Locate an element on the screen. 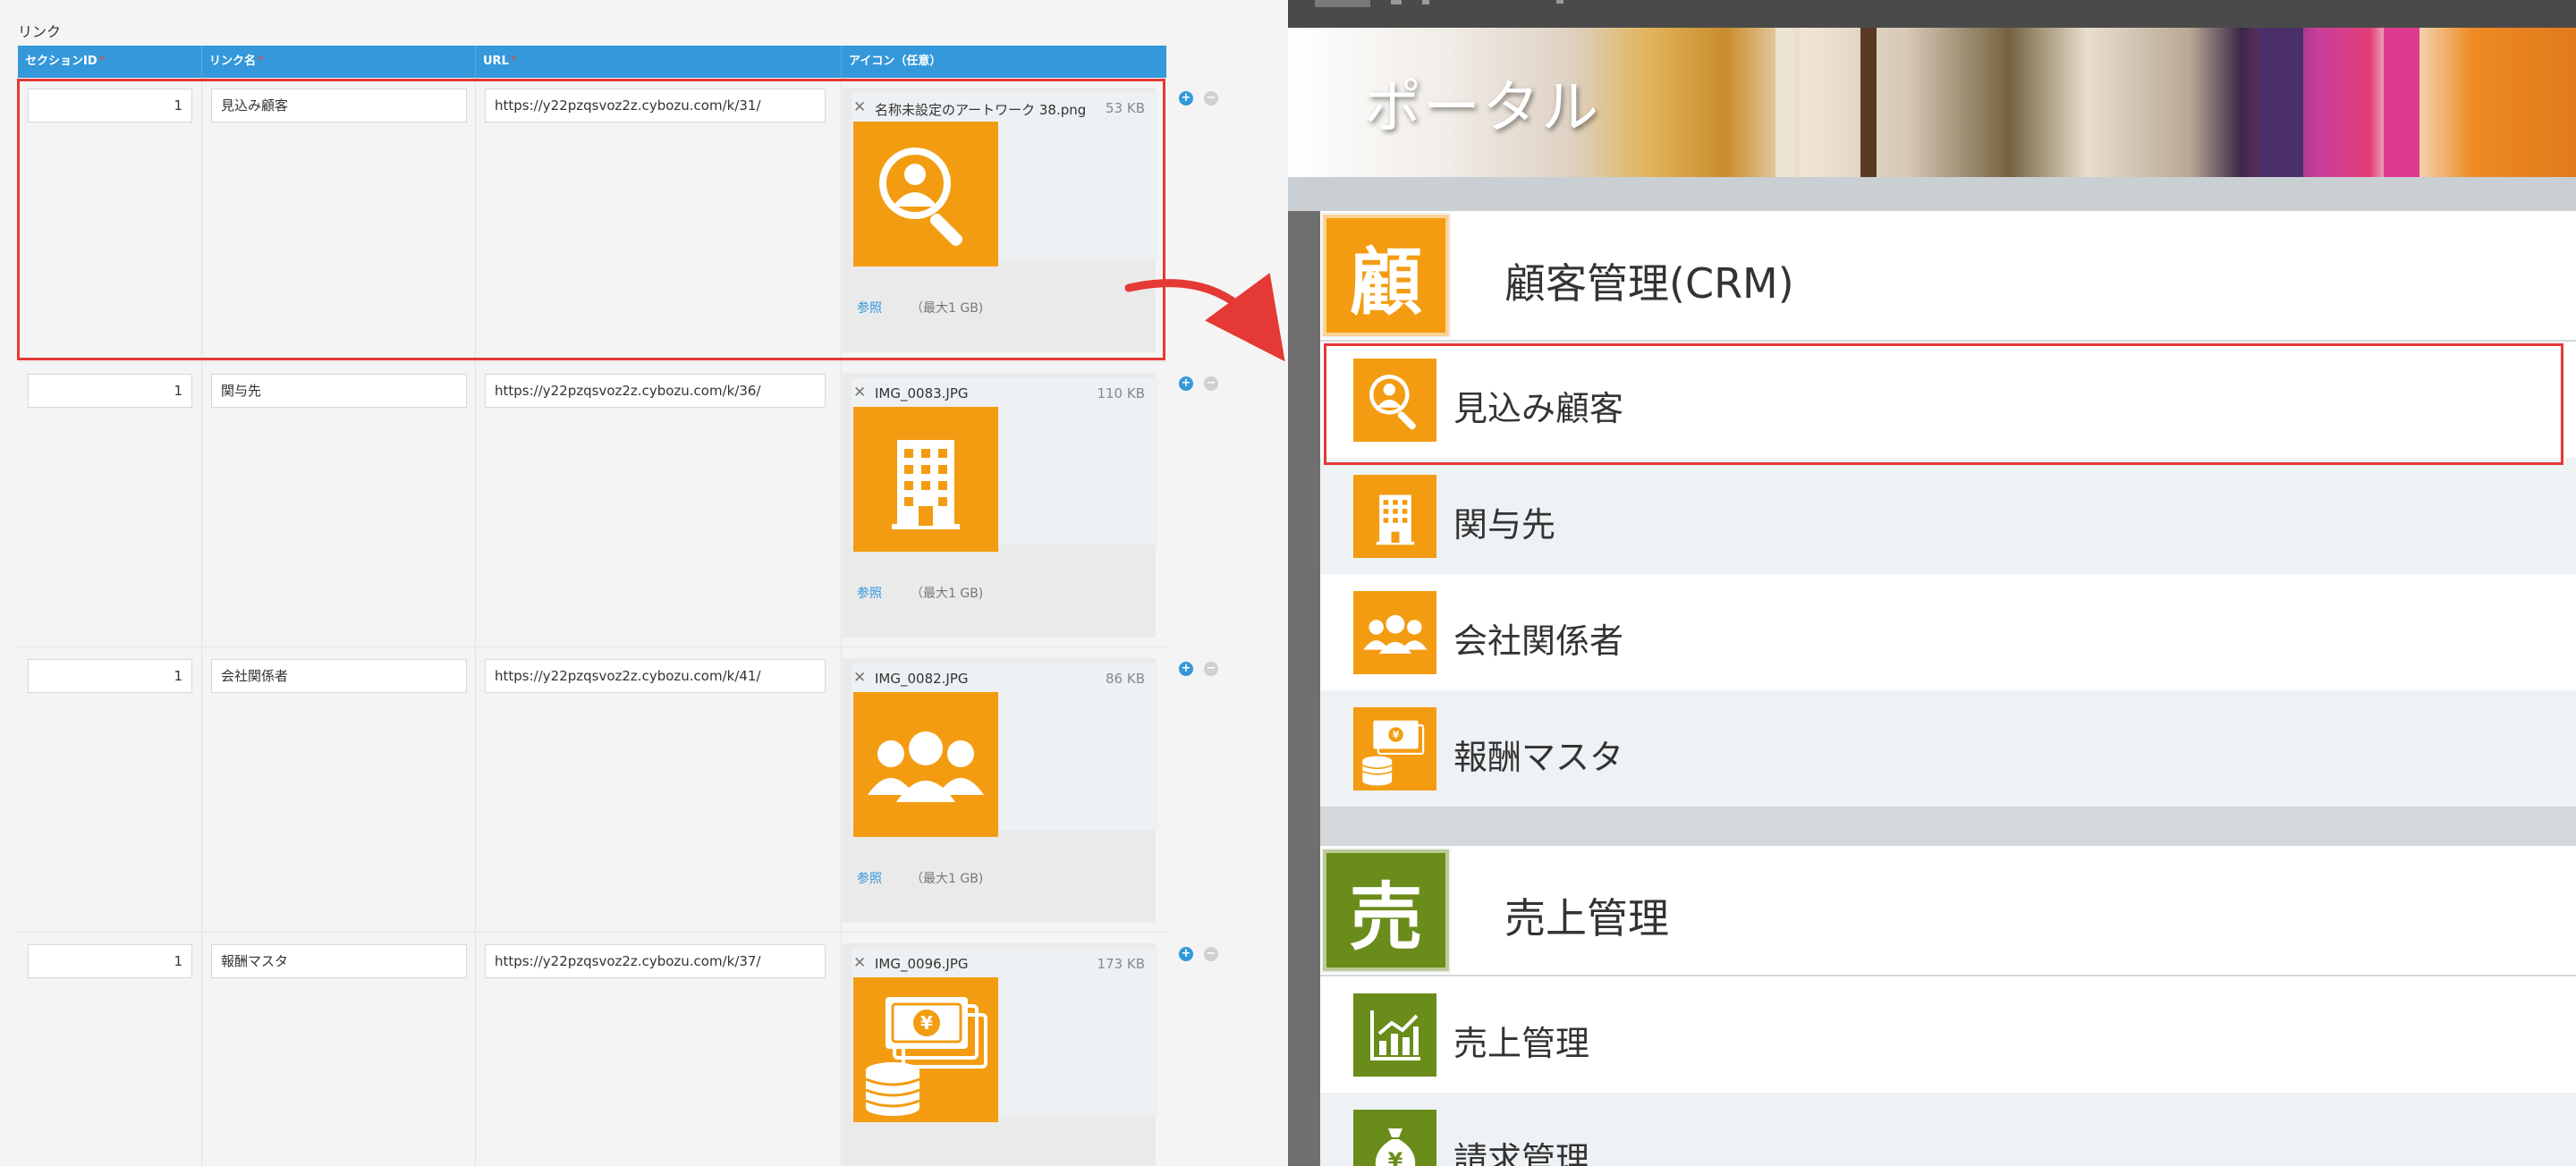 The width and height of the screenshot is (2576, 1166). category-title: 売上管理 is located at coordinates (1586, 918).